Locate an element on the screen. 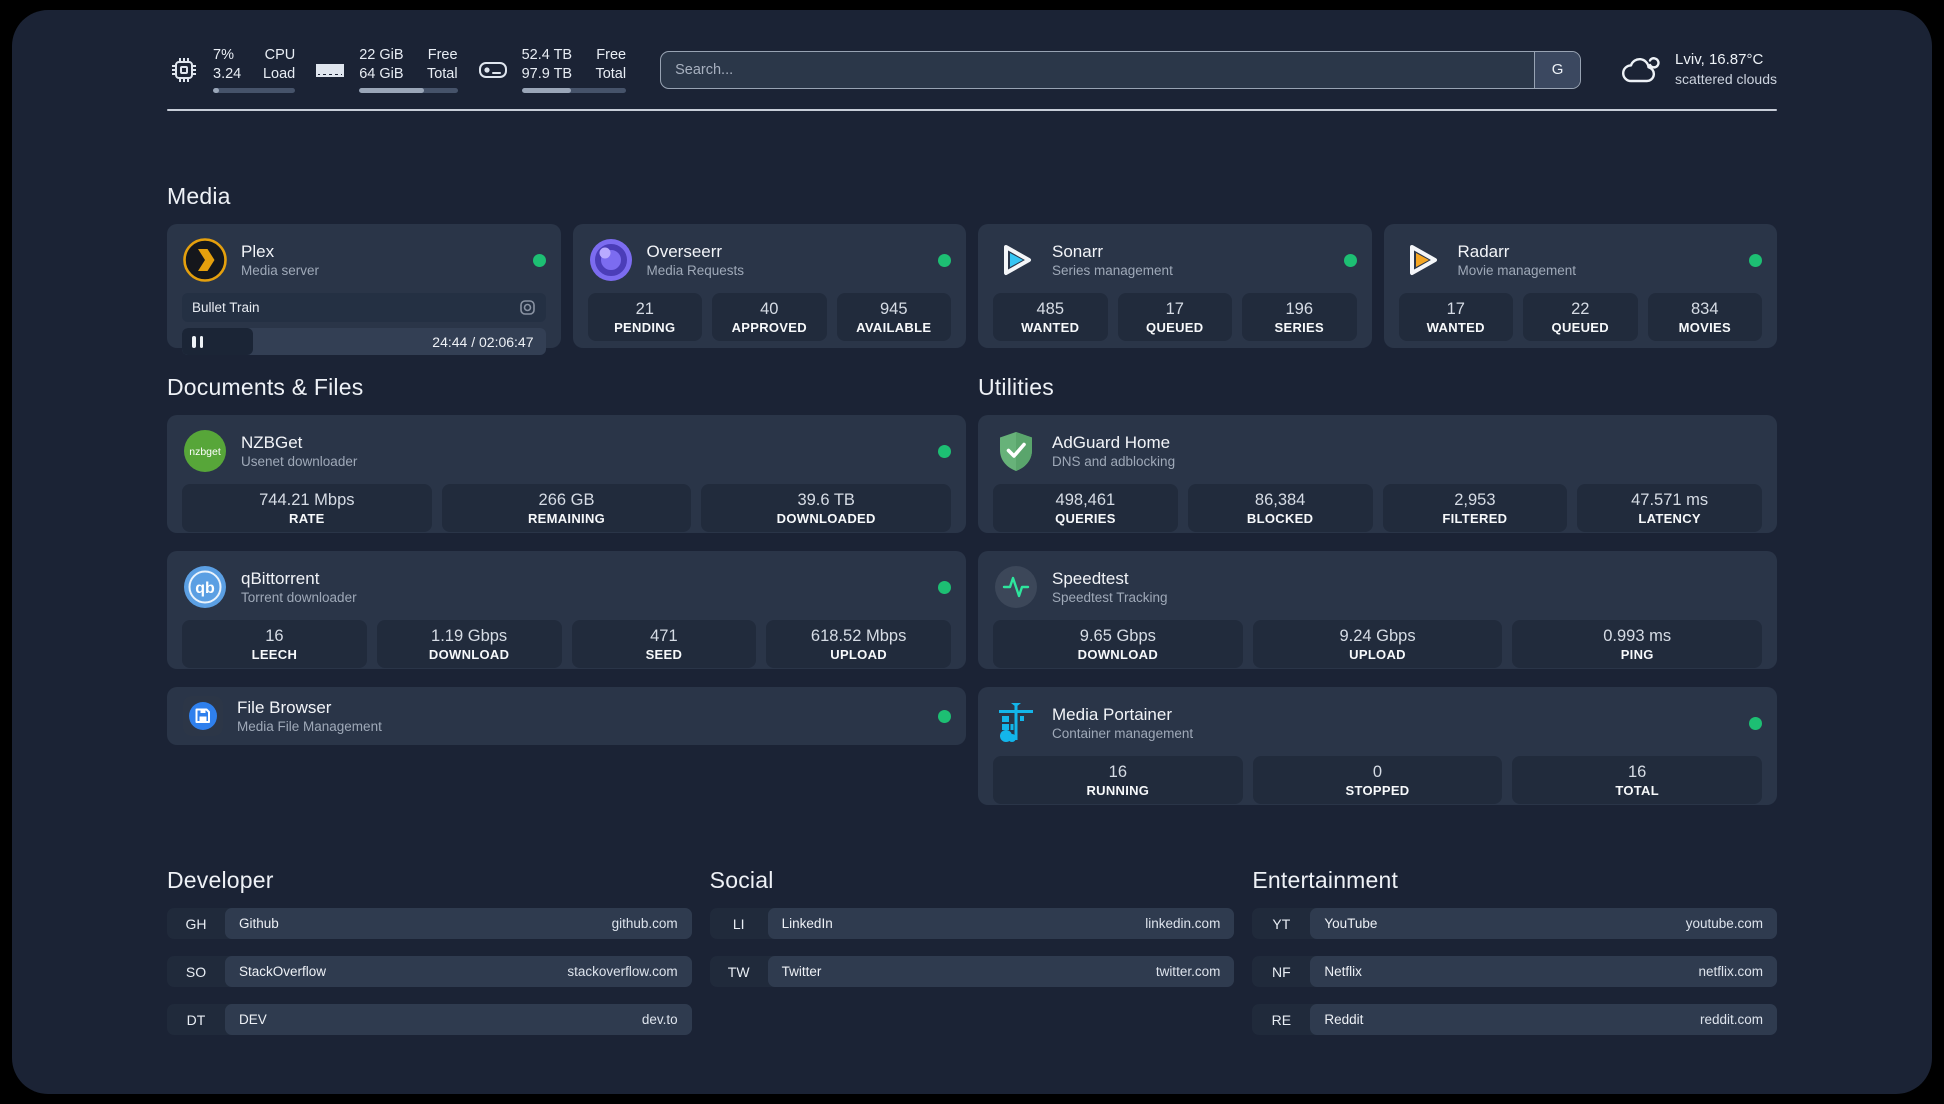 This screenshot has width=1944, height=1104. bookmark-link-twitter: TW Twitter twitter.com is located at coordinates (972, 972).